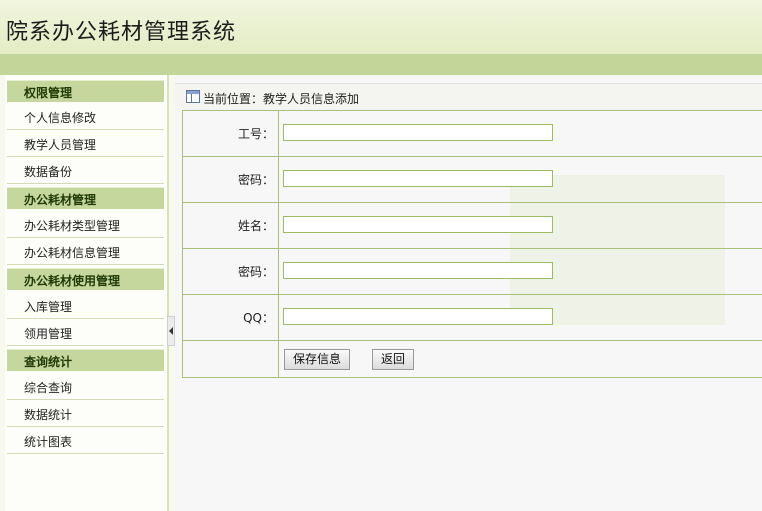 This screenshot has height=511, width=762. I want to click on password-confirm-input, so click(418, 270).